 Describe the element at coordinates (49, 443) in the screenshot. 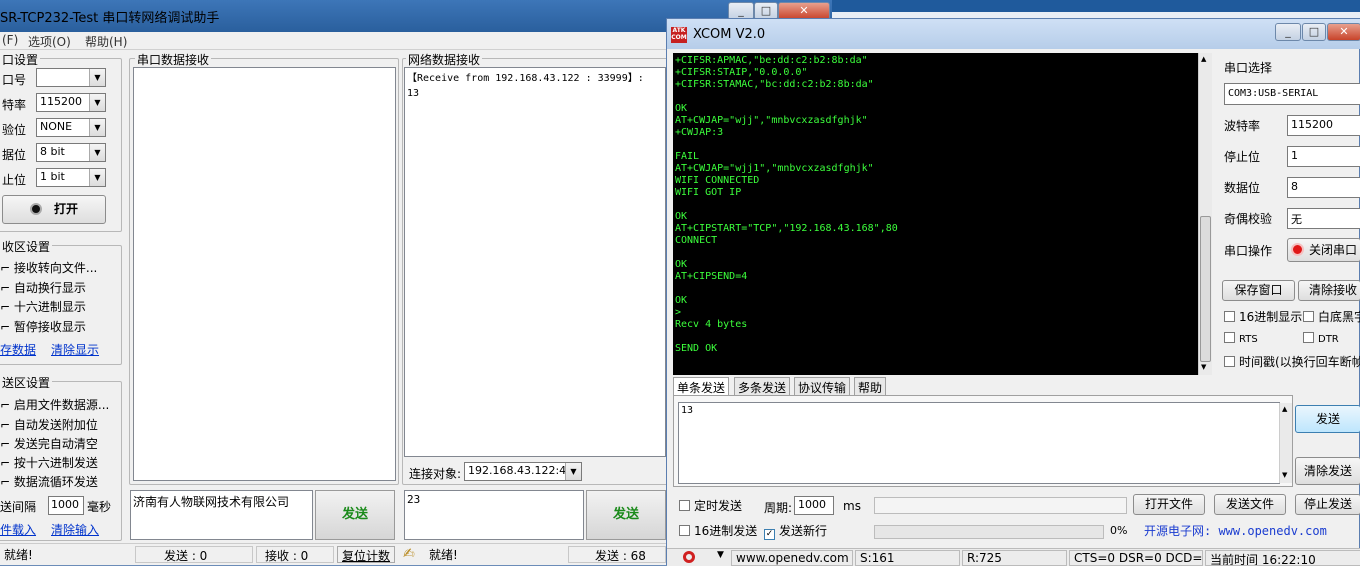

I see `auto-clear-checkbox: ⌐ 发送完自动清空` at that location.